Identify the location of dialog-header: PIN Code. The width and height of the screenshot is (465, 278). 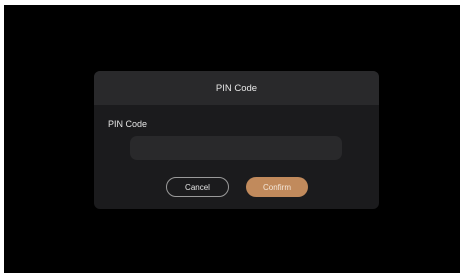
(236, 88).